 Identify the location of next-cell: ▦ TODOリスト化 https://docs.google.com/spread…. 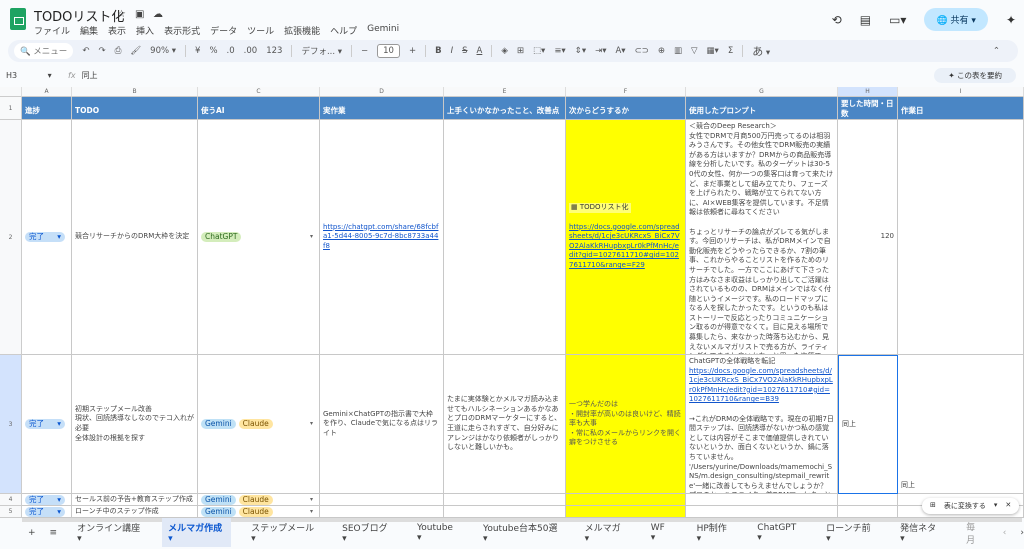
(626, 237).